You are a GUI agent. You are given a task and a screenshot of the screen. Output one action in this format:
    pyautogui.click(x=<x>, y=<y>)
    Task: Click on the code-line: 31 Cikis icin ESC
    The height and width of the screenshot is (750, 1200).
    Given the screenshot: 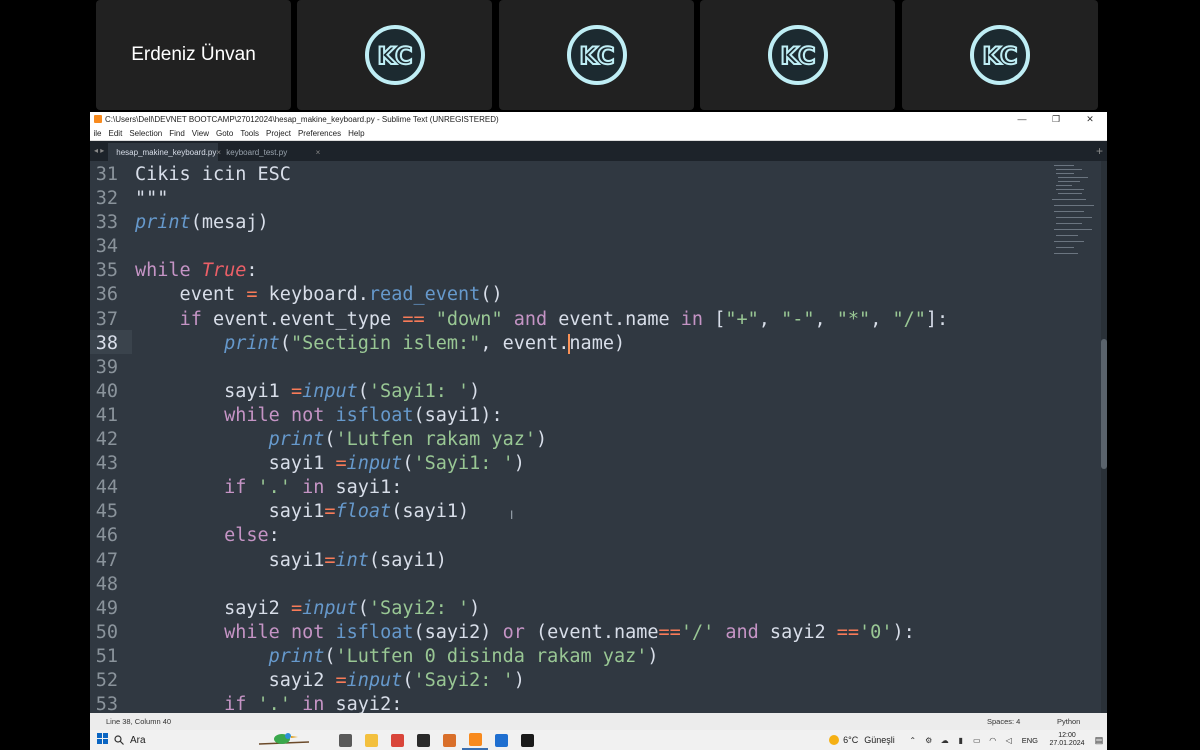 What is the action you would take?
    pyautogui.click(x=519, y=175)
    